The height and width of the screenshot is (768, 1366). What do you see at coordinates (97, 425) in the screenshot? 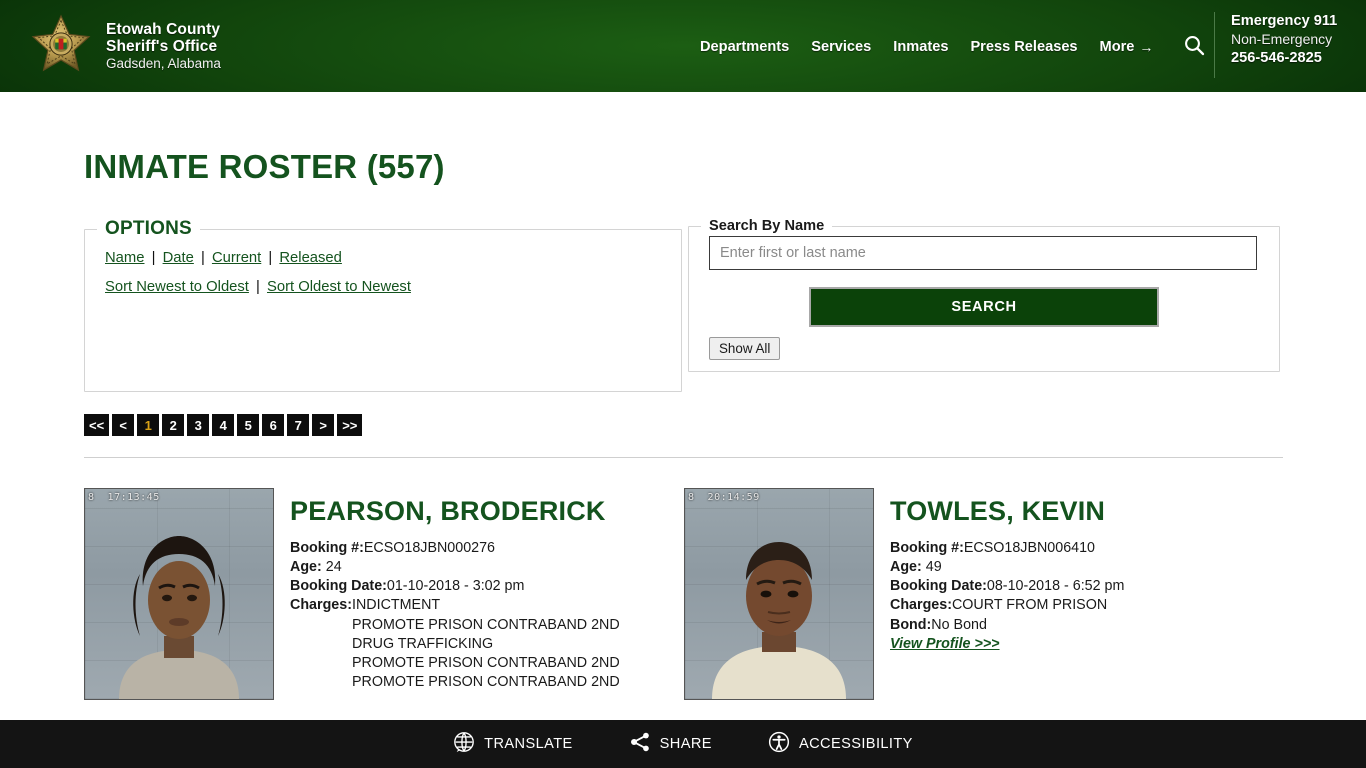
I see `pagination-first: <<` at bounding box center [97, 425].